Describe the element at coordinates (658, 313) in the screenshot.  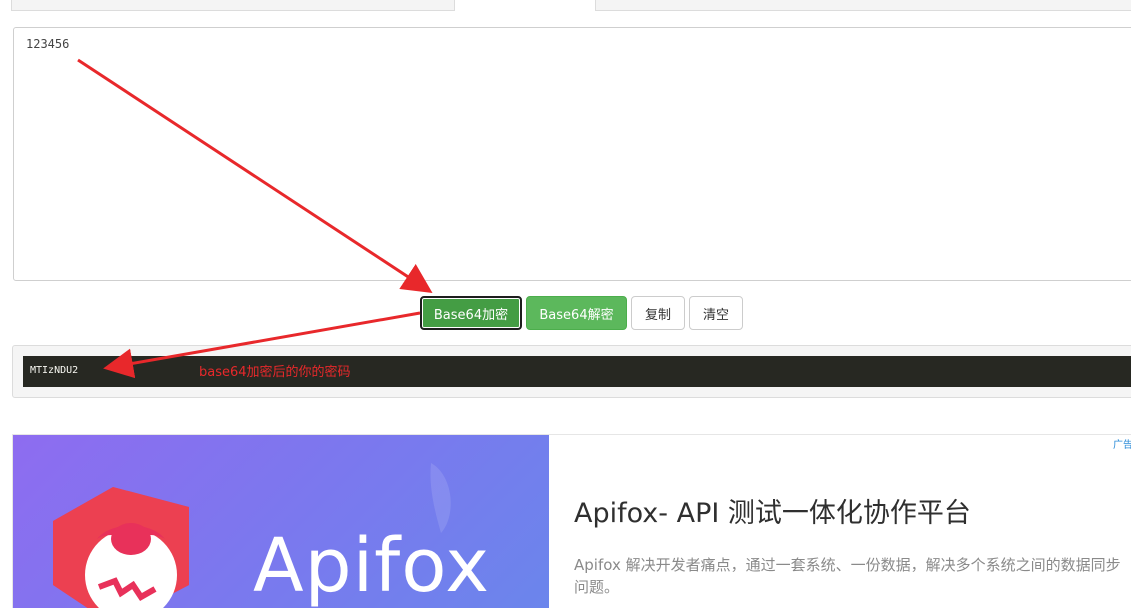
I see `copy-button: 复制` at that location.